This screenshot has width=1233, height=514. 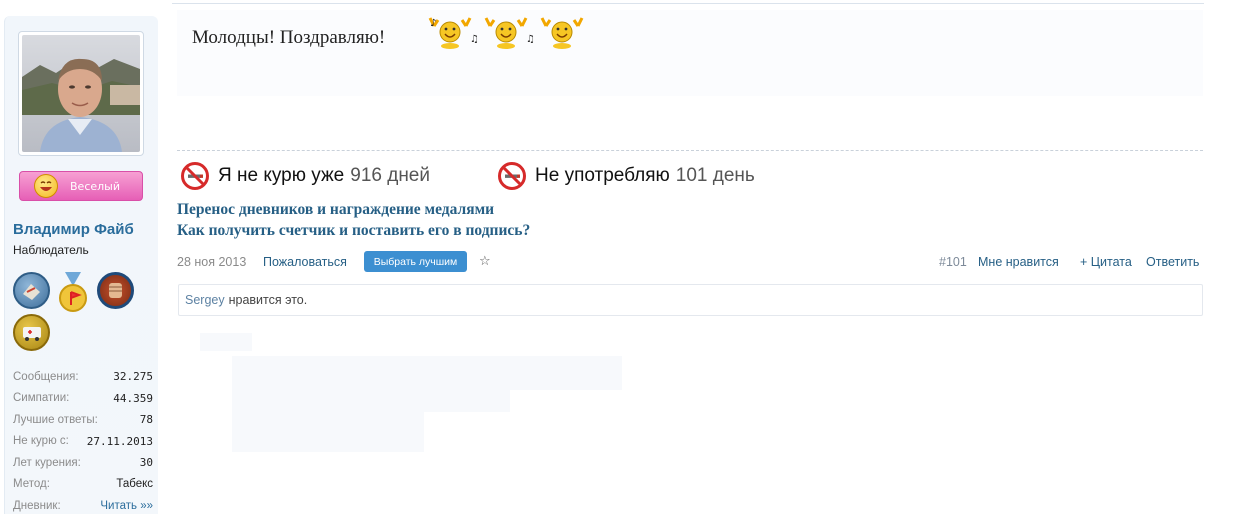 What do you see at coordinates (31, 290) in the screenshot?
I see `medal-hat-icon` at bounding box center [31, 290].